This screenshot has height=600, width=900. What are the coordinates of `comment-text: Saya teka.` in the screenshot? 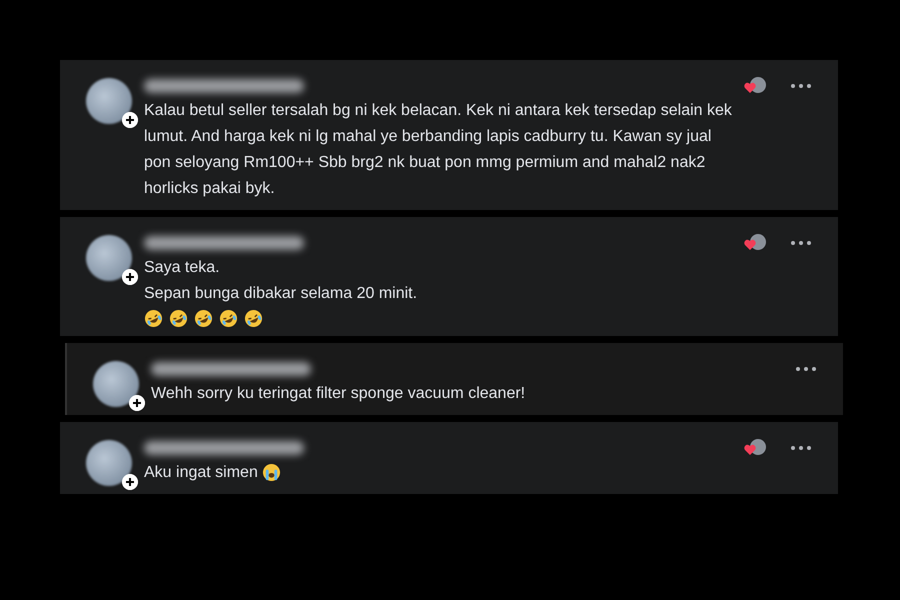 It's located at (182, 267).